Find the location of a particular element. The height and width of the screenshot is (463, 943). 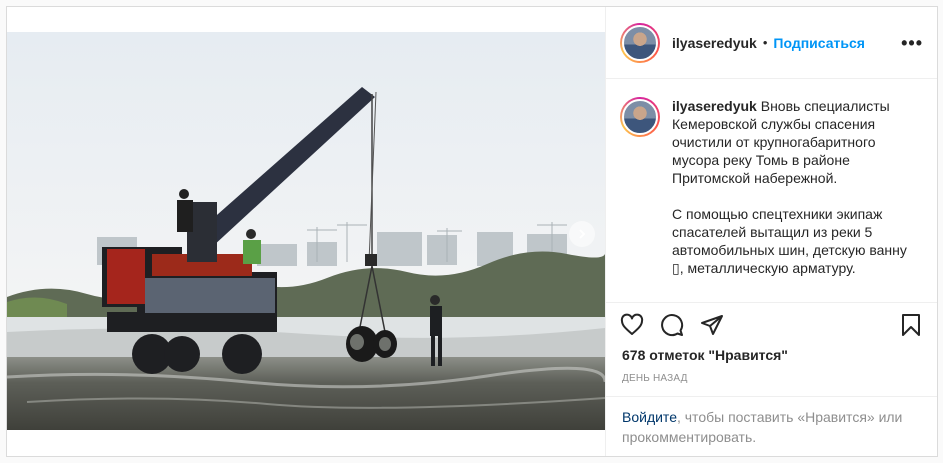

bookmark-icon is located at coordinates (911, 325).